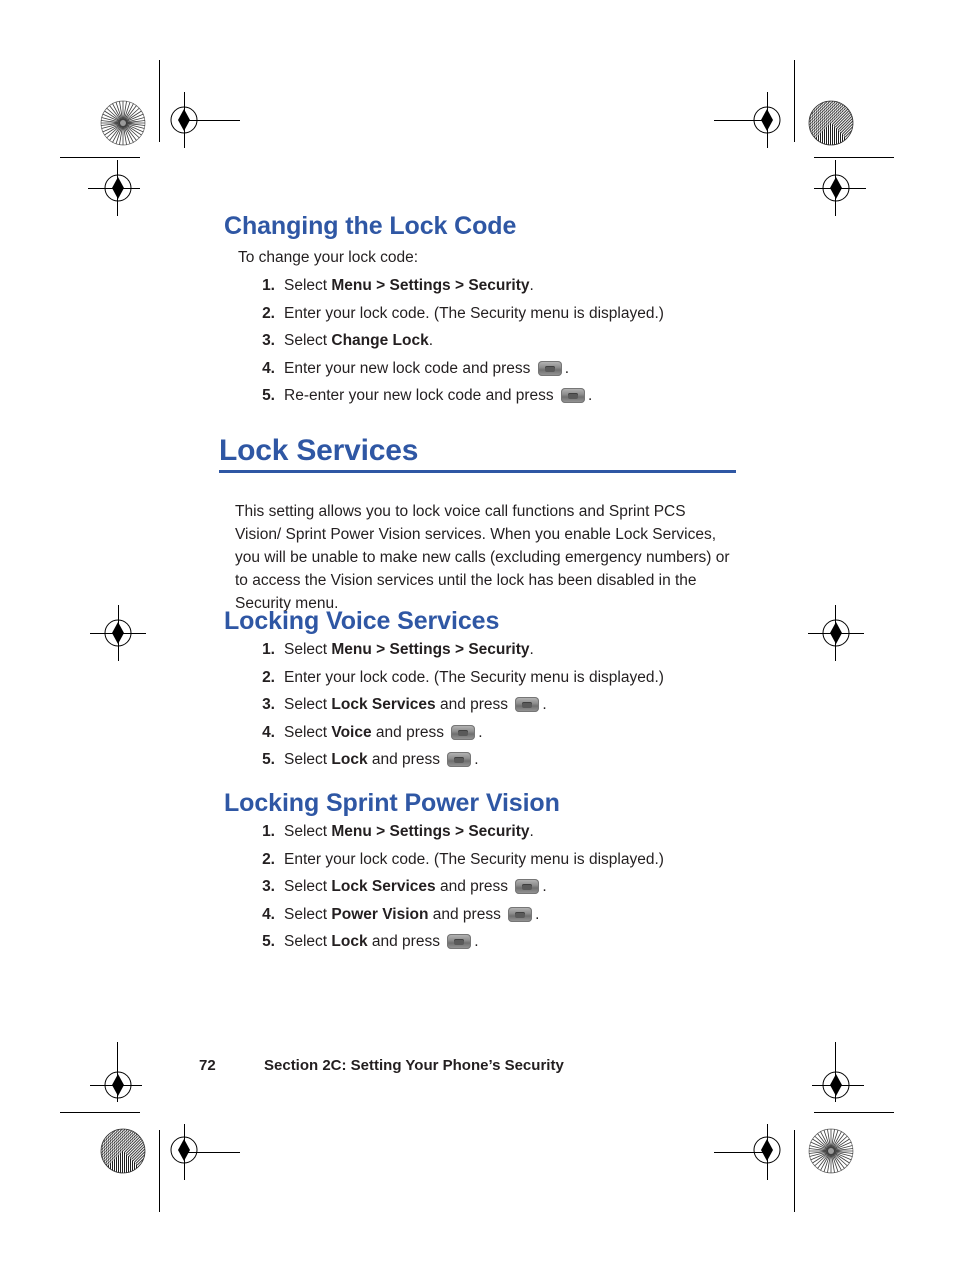 Image resolution: width=954 pixels, height=1272 pixels. I want to click on heading-changing-the-lock-code: Changing the Lock Code, so click(370, 226).